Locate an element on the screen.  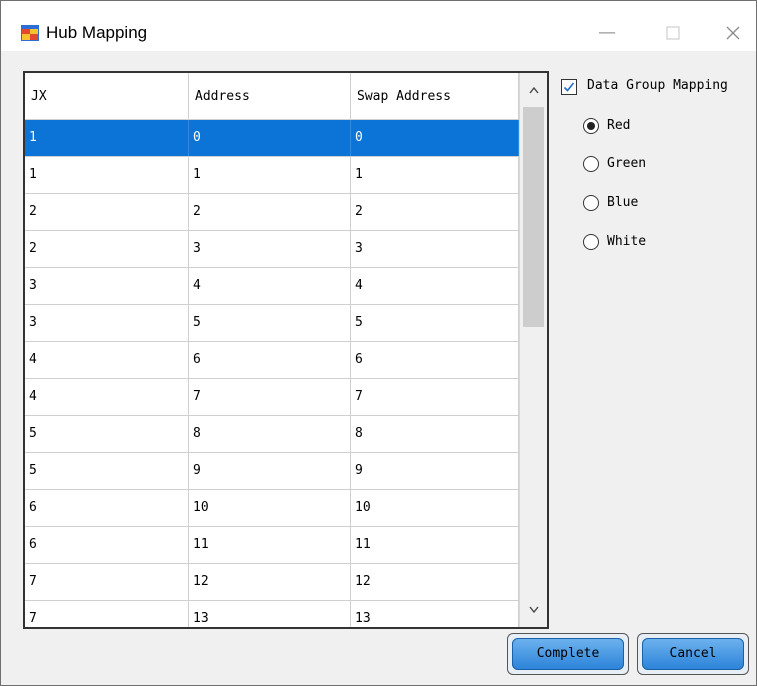
radio-white-button is located at coordinates (591, 242).